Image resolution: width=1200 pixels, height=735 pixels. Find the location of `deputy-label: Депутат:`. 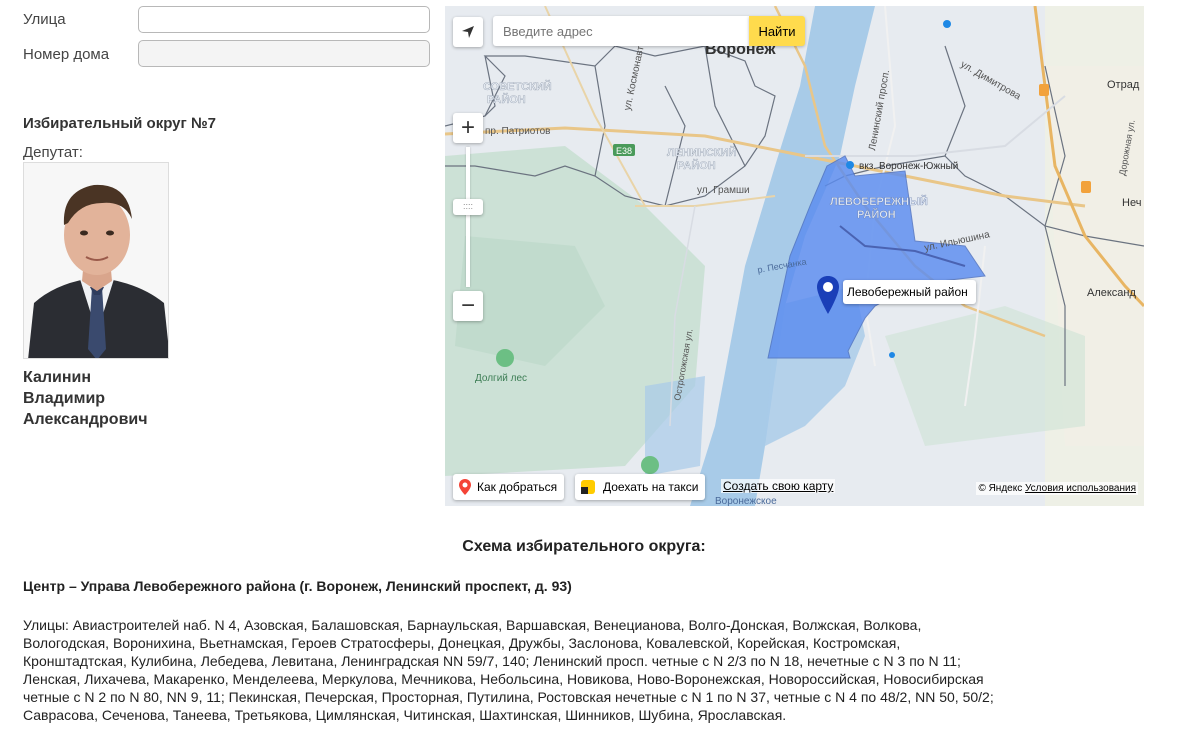

deputy-label: Депутат: is located at coordinates (53, 152).